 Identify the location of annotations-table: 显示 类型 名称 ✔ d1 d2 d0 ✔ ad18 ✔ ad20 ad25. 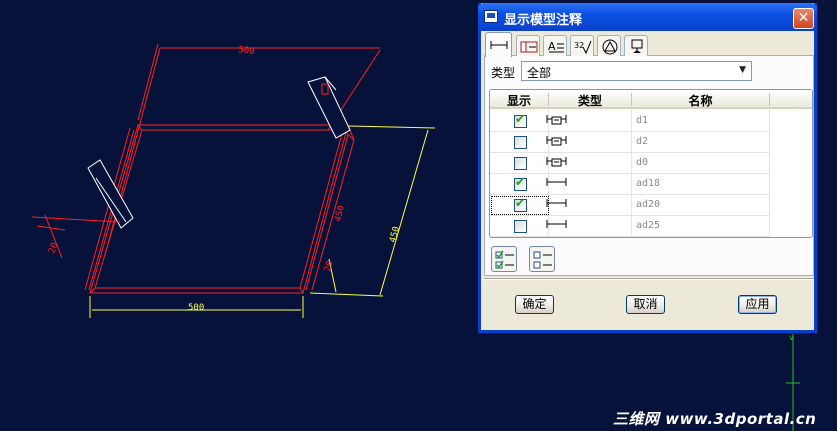
(651, 163).